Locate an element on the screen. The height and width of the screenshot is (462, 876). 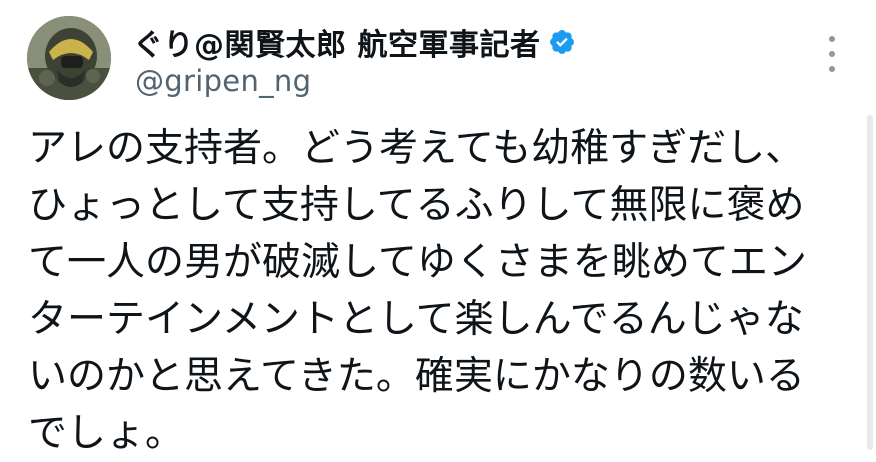
tweet-body-line: いのかと思えてきた。確実にかなりの数いる is located at coordinates (416, 376).